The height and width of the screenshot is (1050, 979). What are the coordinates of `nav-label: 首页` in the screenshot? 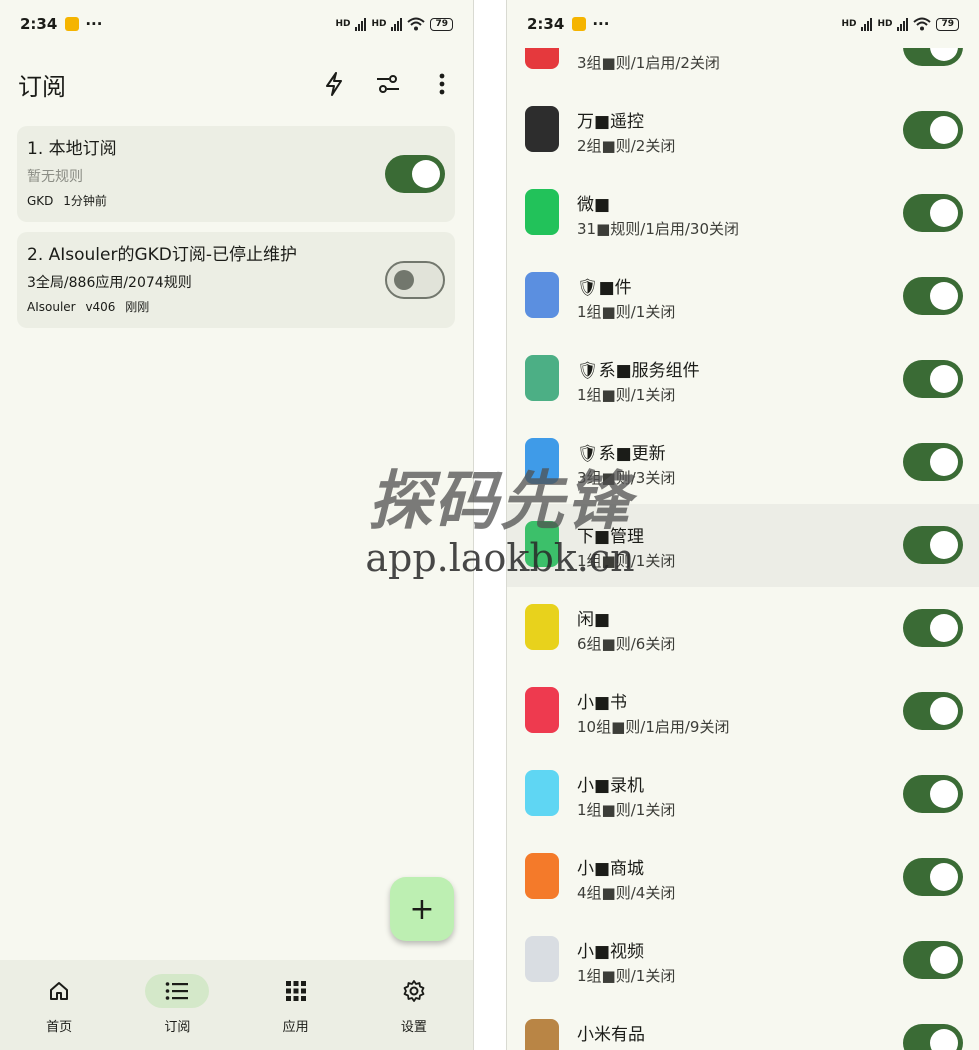 It's located at (59, 1027).